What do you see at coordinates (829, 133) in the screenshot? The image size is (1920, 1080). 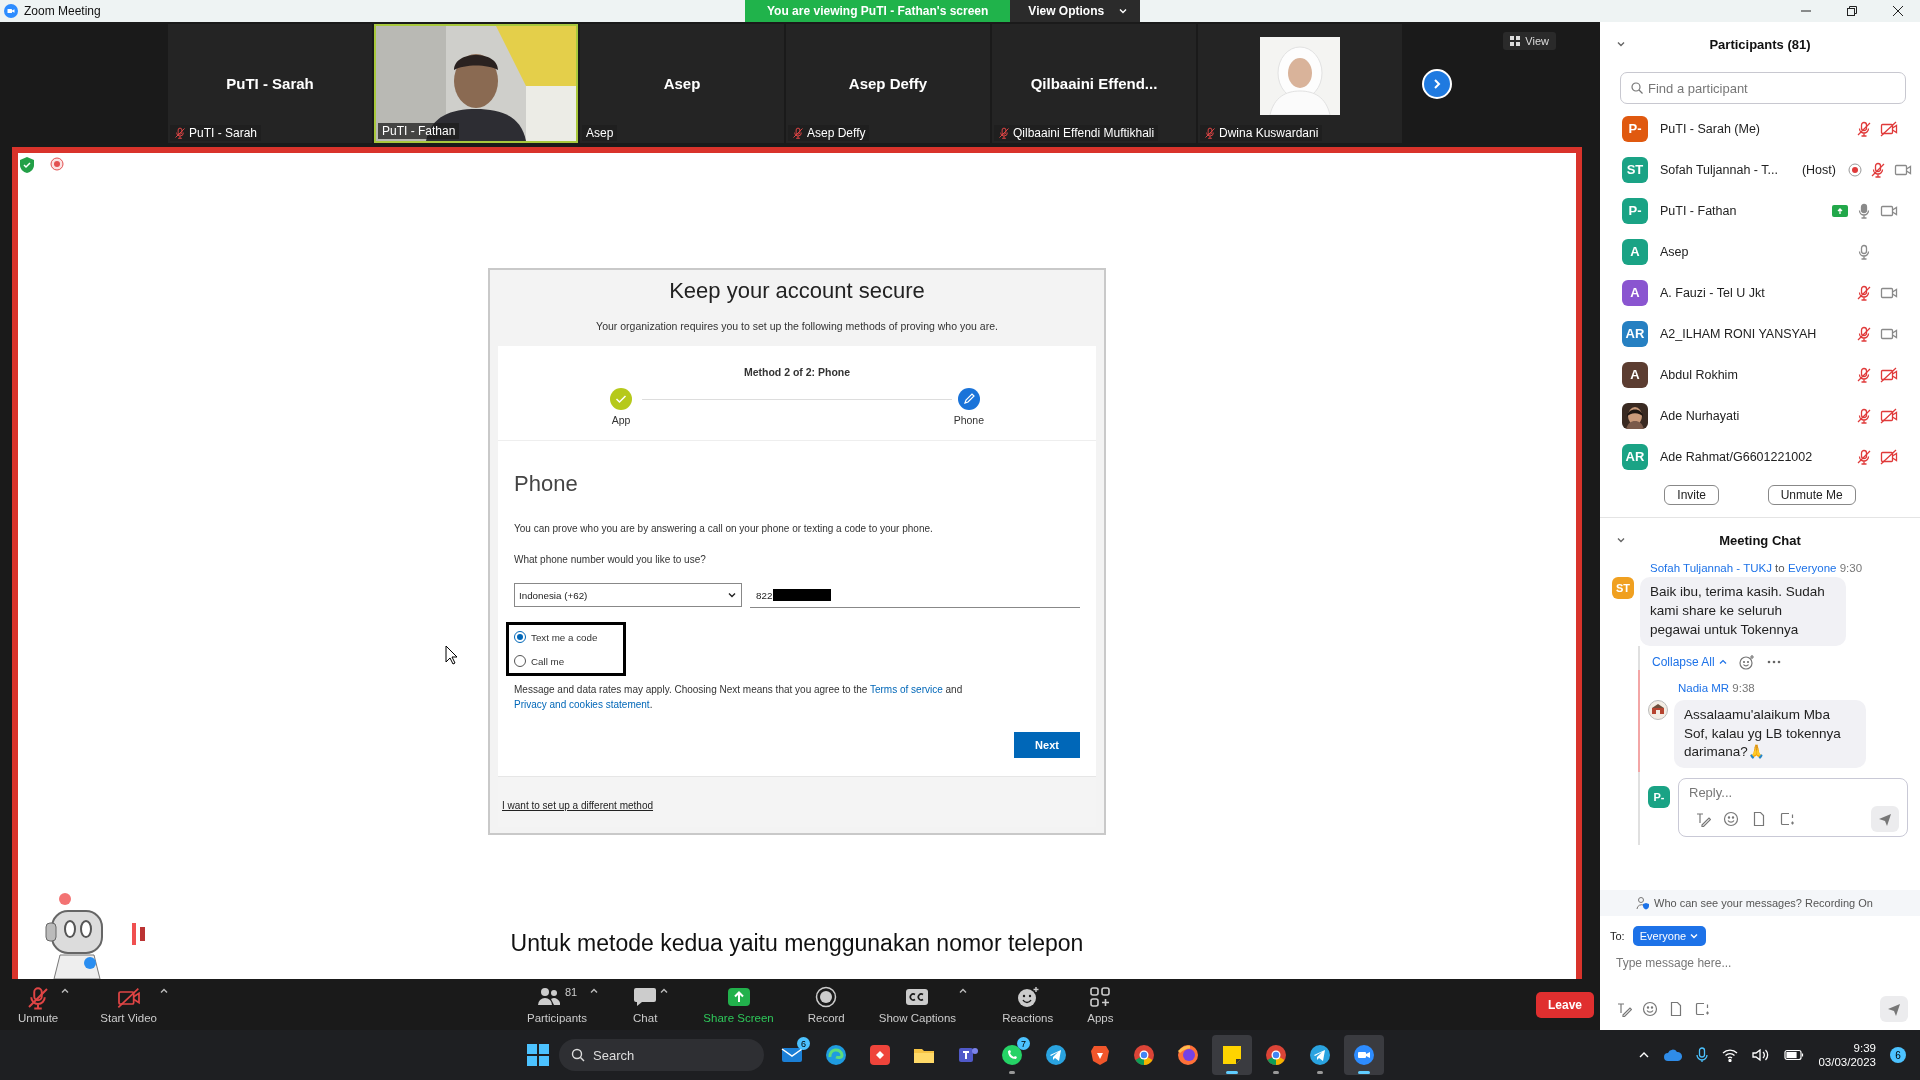 I see `name-label: Asep Deffy` at bounding box center [829, 133].